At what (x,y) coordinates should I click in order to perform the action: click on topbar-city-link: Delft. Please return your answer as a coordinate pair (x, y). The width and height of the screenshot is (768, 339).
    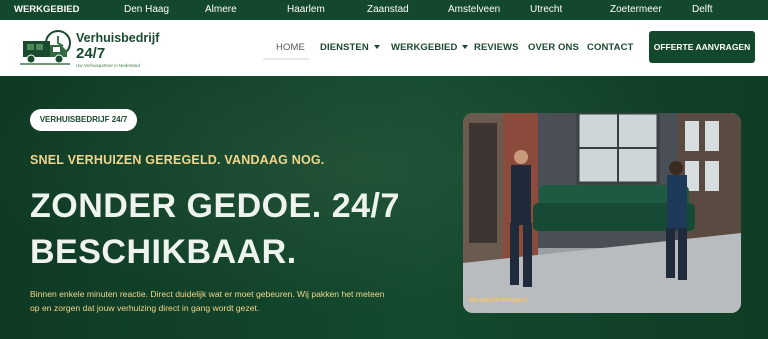
    Looking at the image, I should click on (702, 9).